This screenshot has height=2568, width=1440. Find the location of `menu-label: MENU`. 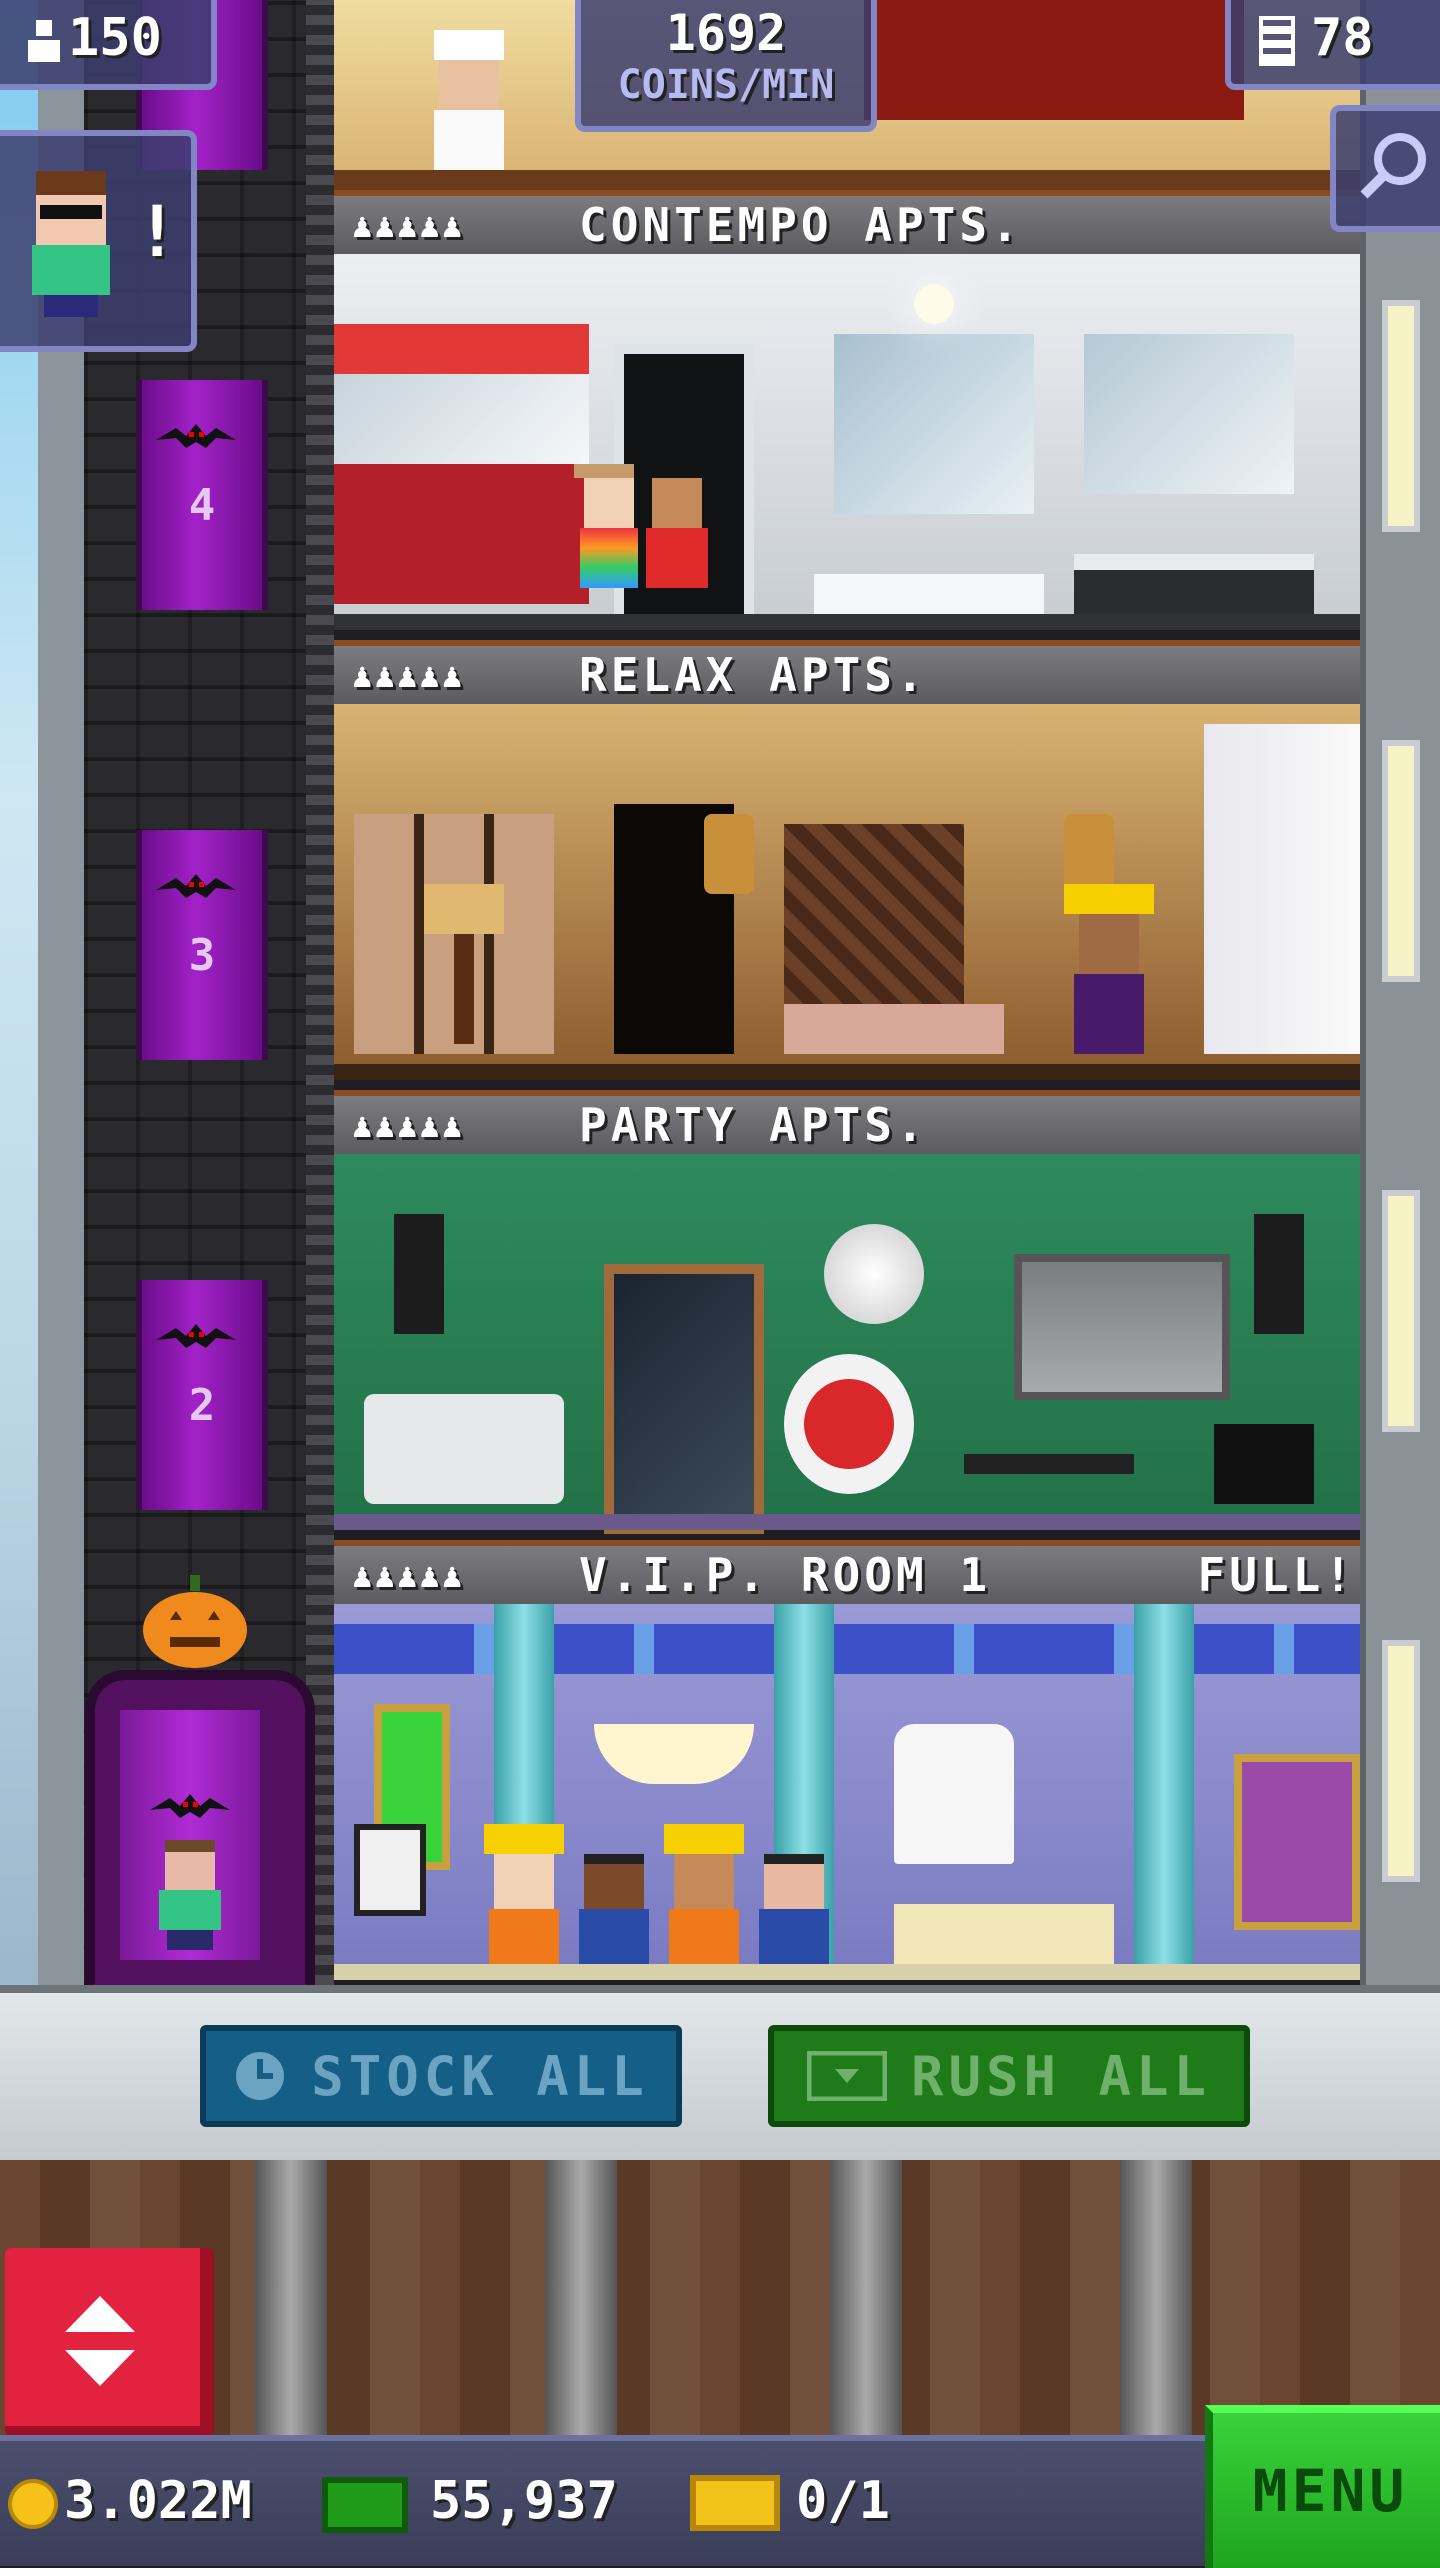

menu-label: MENU is located at coordinates (1330, 2490).